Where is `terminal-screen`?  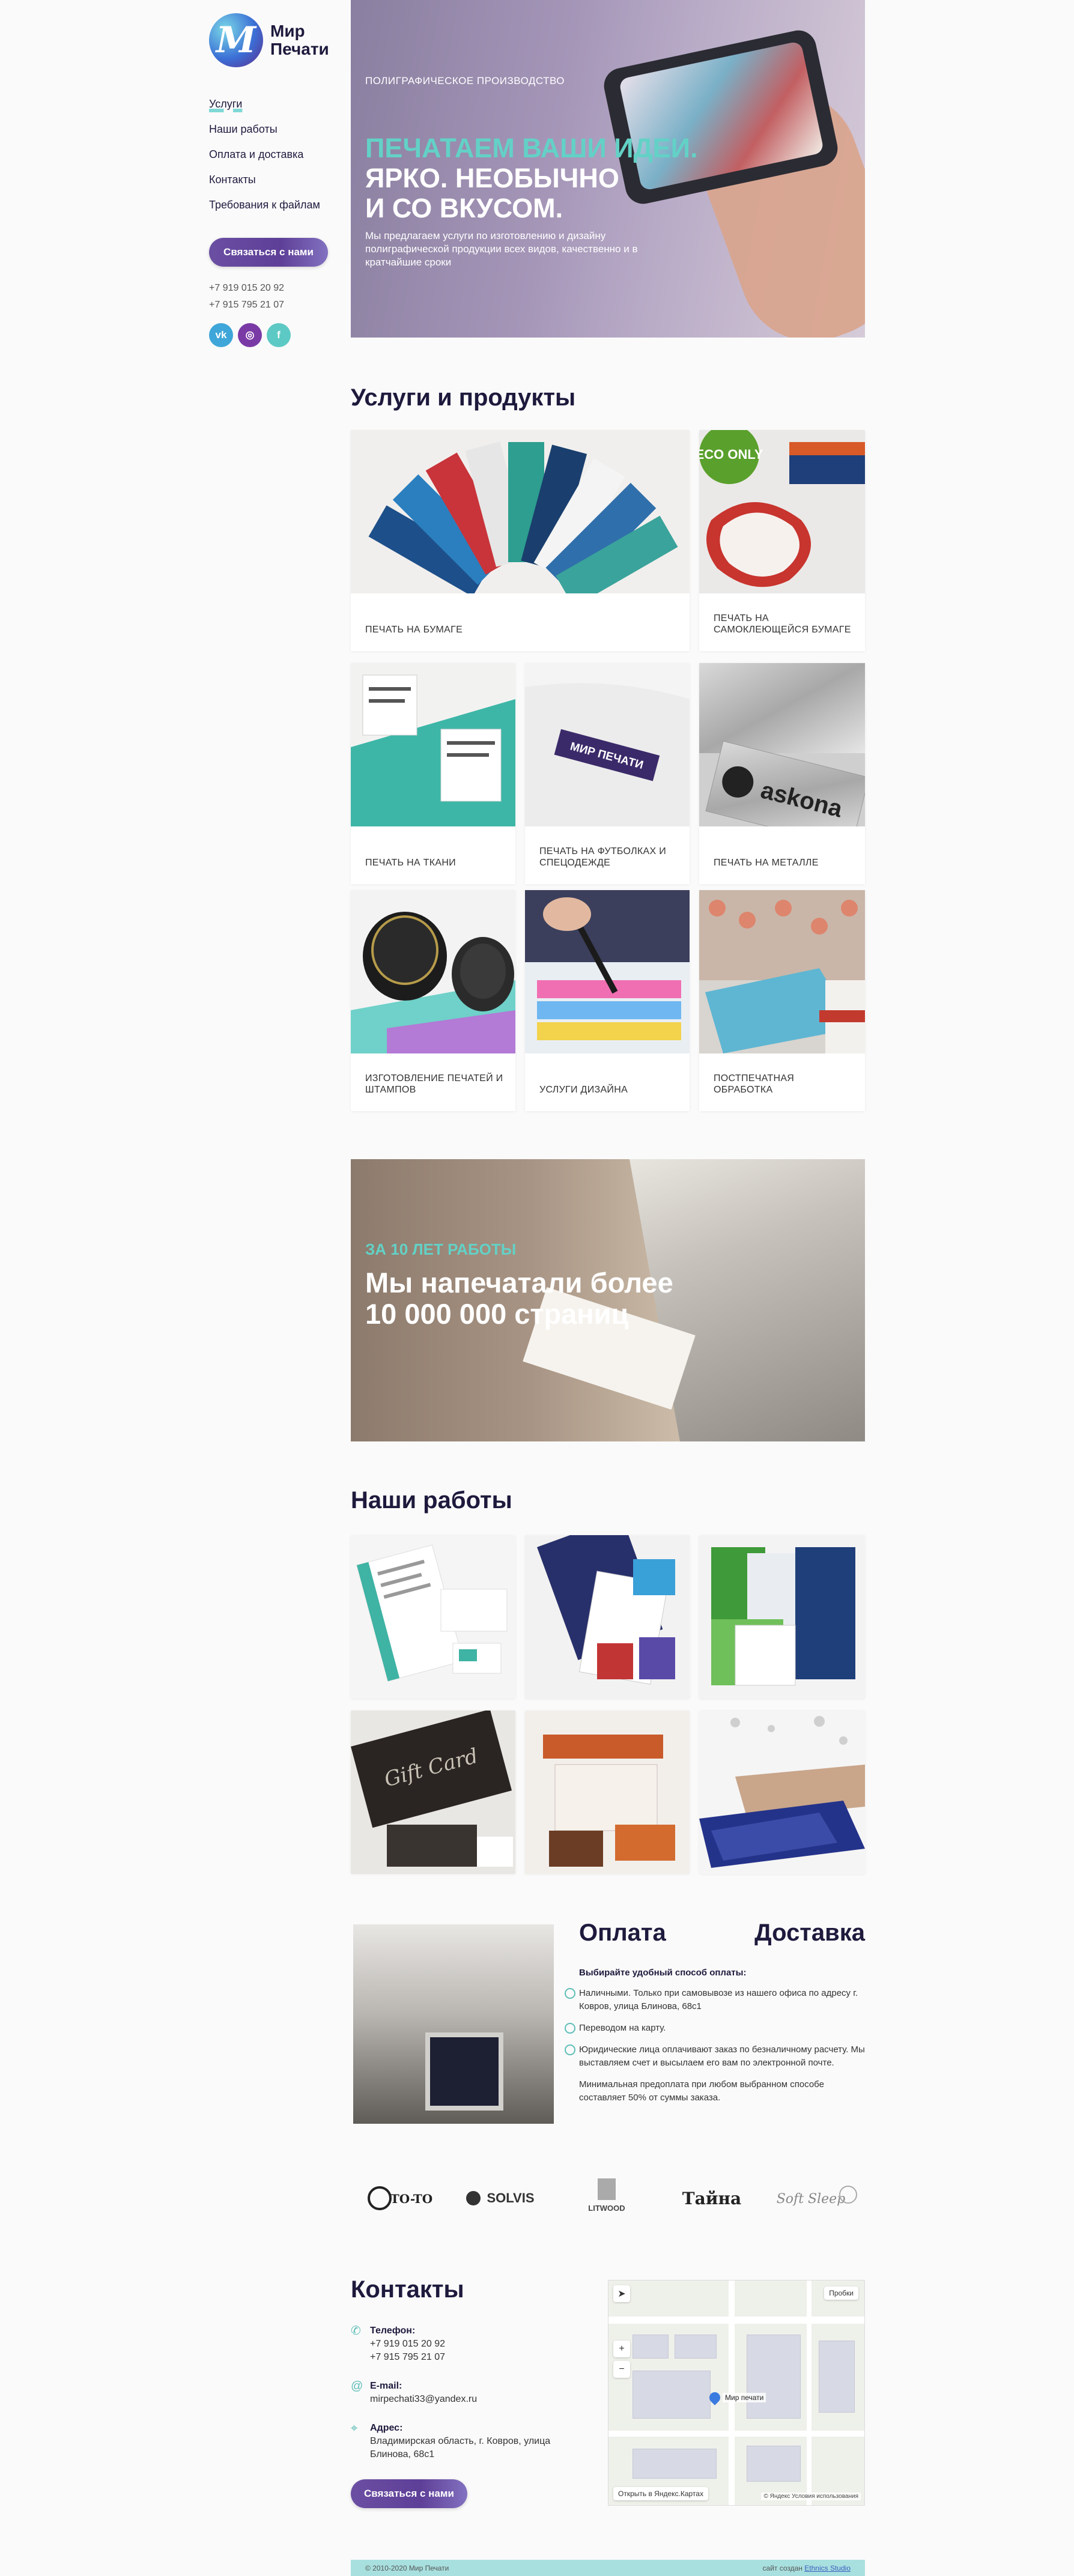 terminal-screen is located at coordinates (464, 2071).